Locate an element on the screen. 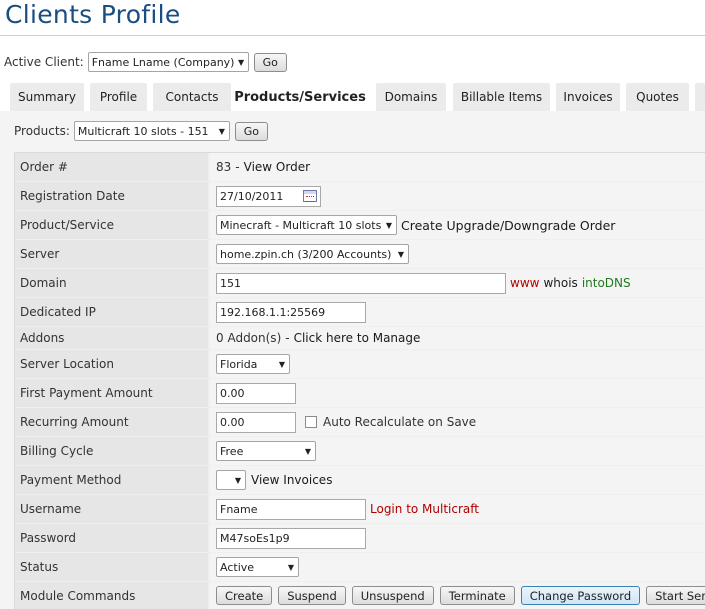  change-password-button: Change Password is located at coordinates (580, 595).